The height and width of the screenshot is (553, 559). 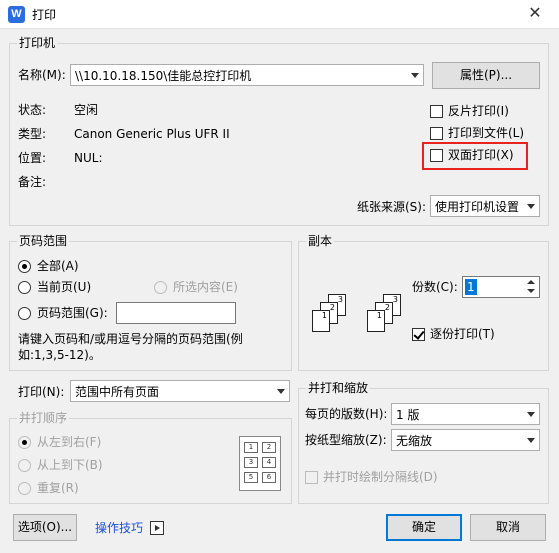 I want to click on copies-count-label: 份数(C):, so click(x=435, y=287).